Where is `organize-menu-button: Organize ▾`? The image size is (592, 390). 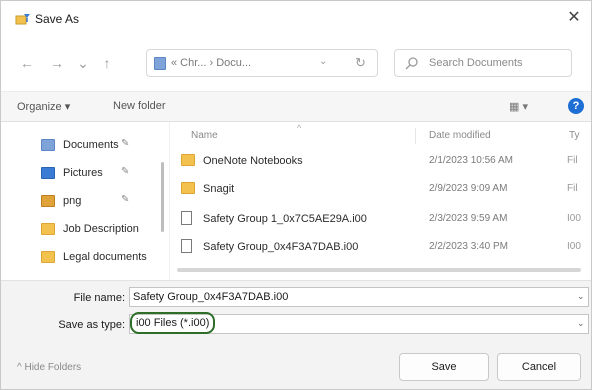
organize-menu-button: Organize ▾ is located at coordinates (43, 106).